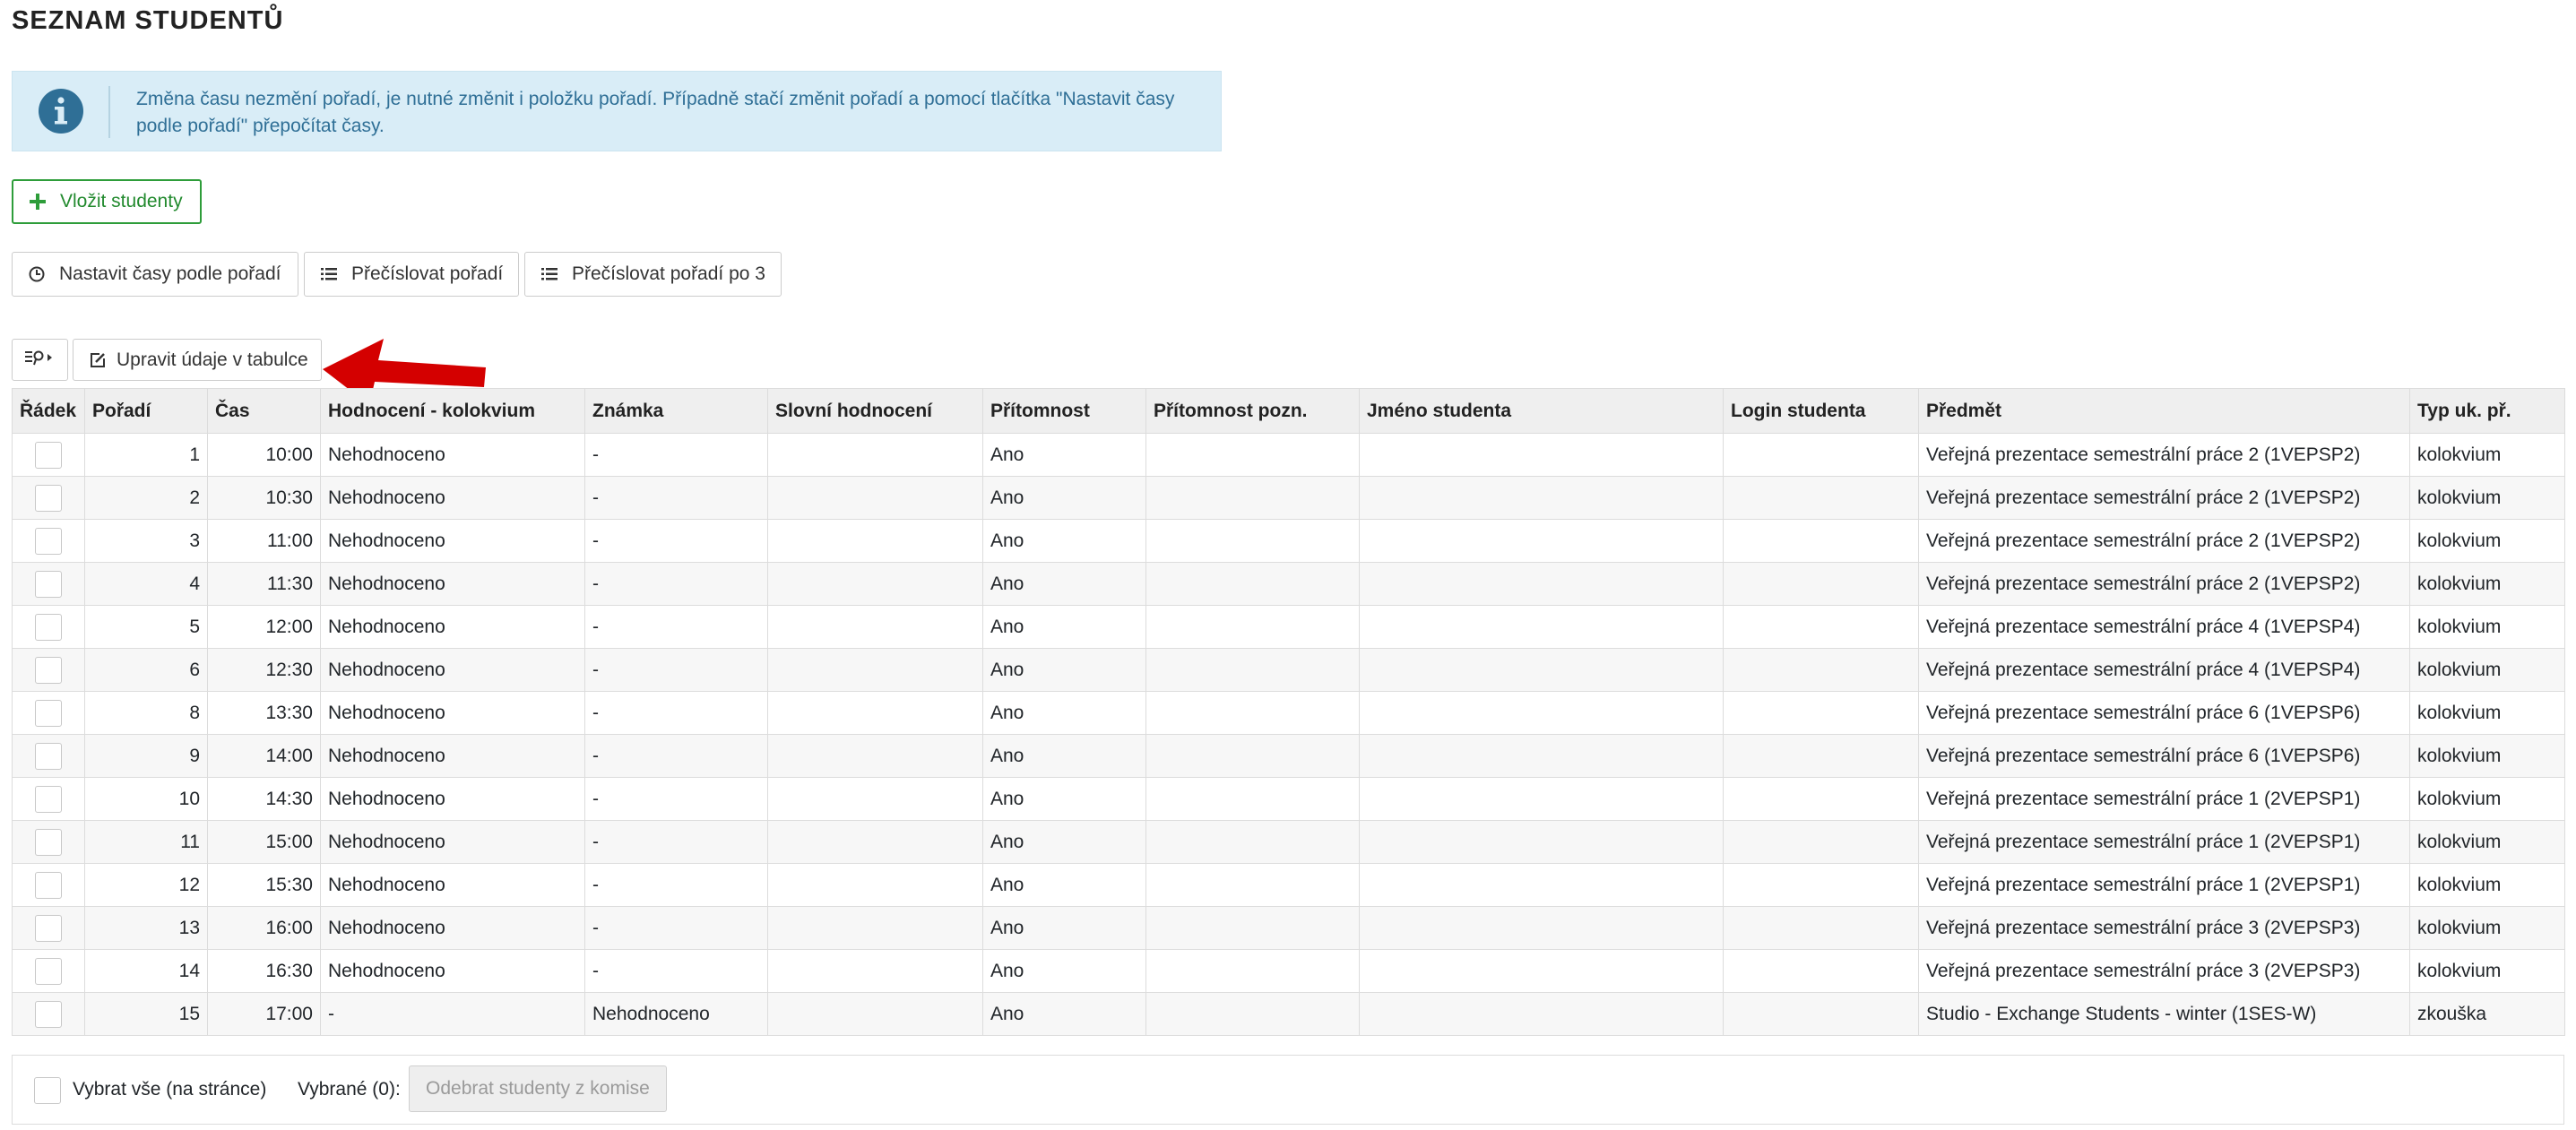  What do you see at coordinates (146, 411) in the screenshot?
I see `column-header: Pořadí` at bounding box center [146, 411].